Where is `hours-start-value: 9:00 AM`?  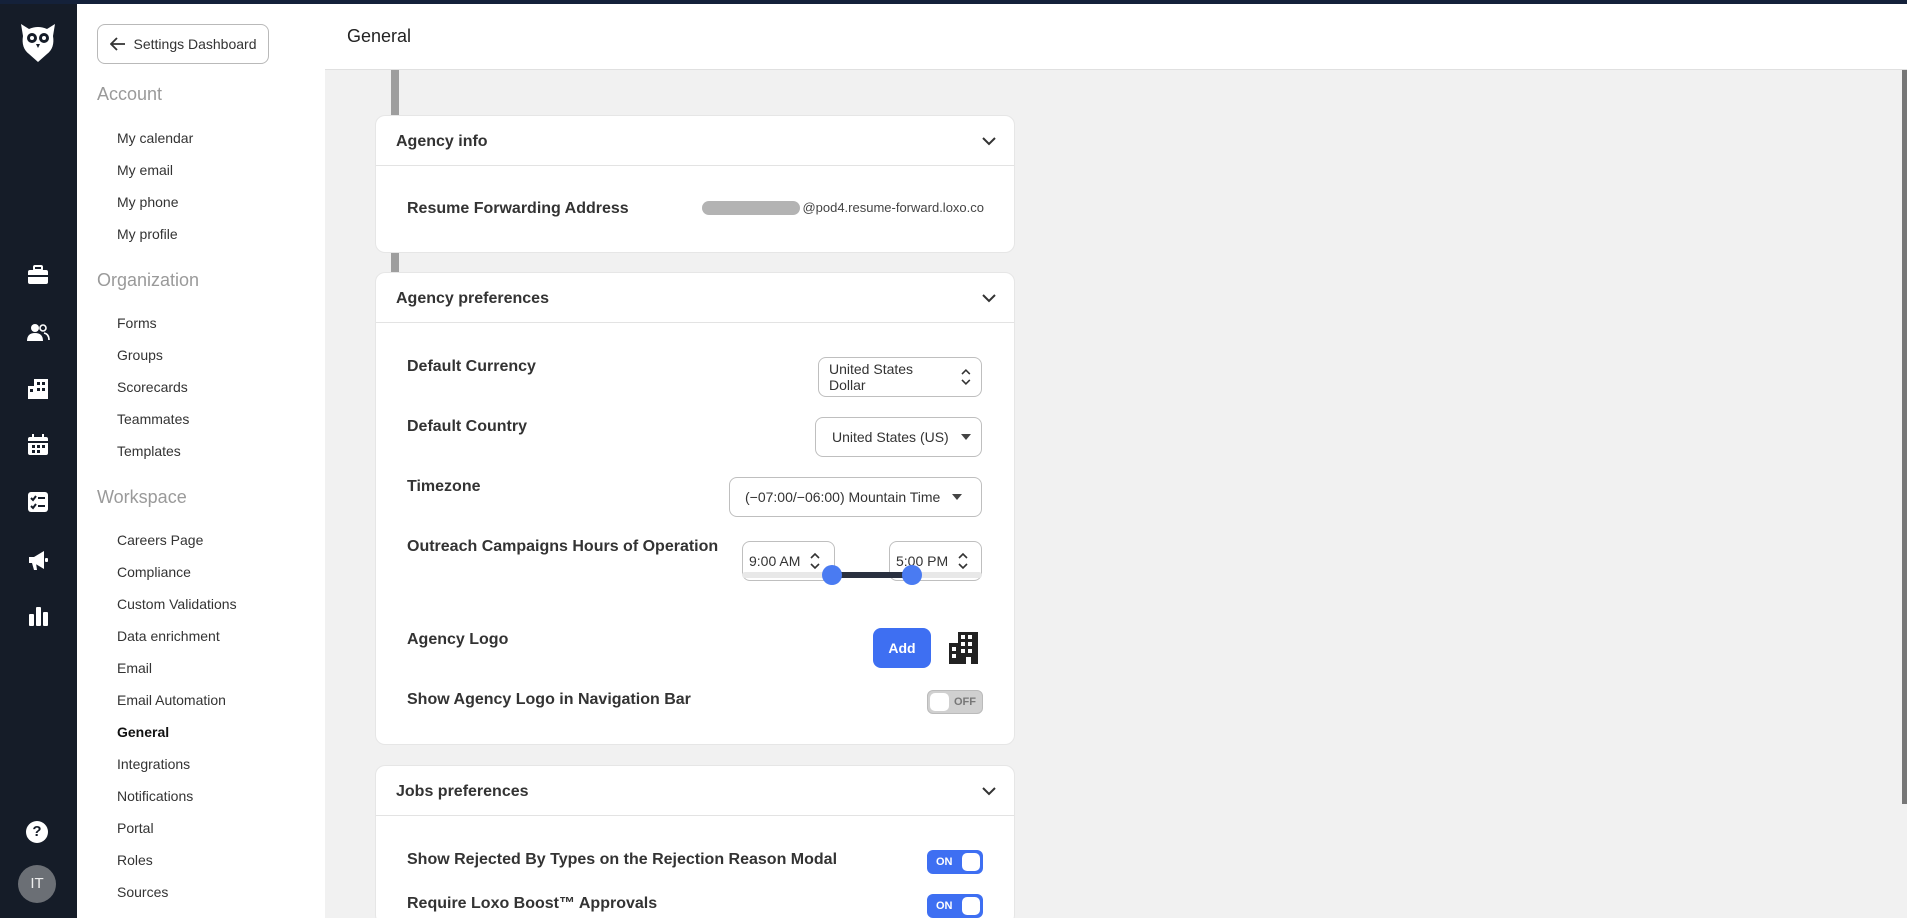
hours-start-value: 9:00 AM is located at coordinates (775, 561).